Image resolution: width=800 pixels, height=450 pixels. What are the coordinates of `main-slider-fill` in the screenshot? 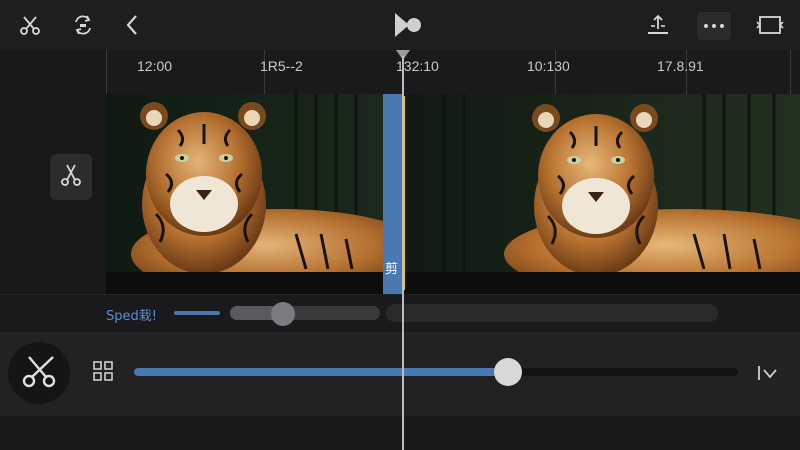 It's located at (321, 372).